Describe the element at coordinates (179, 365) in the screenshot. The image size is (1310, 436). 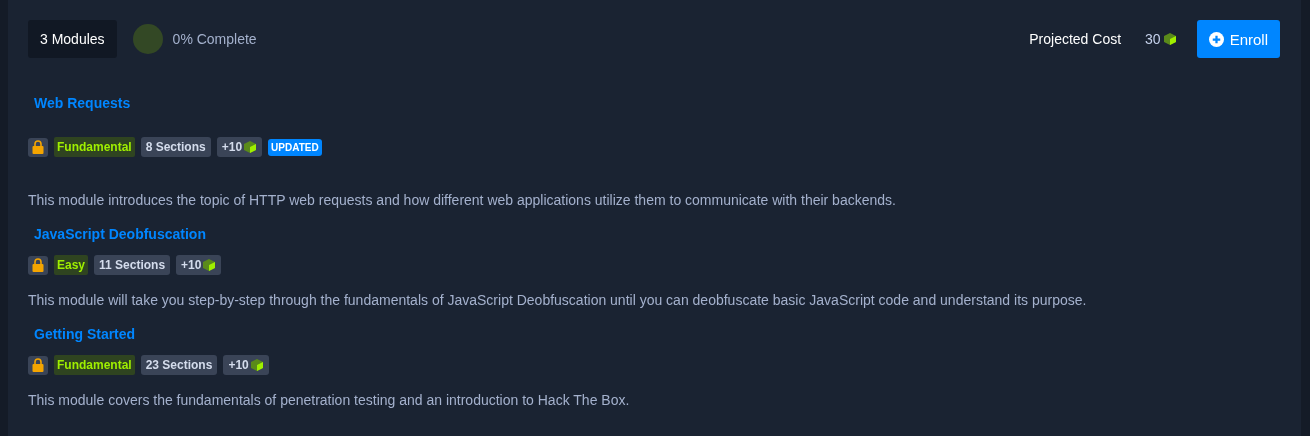
I see `sections-badge: 23 Sections` at that location.